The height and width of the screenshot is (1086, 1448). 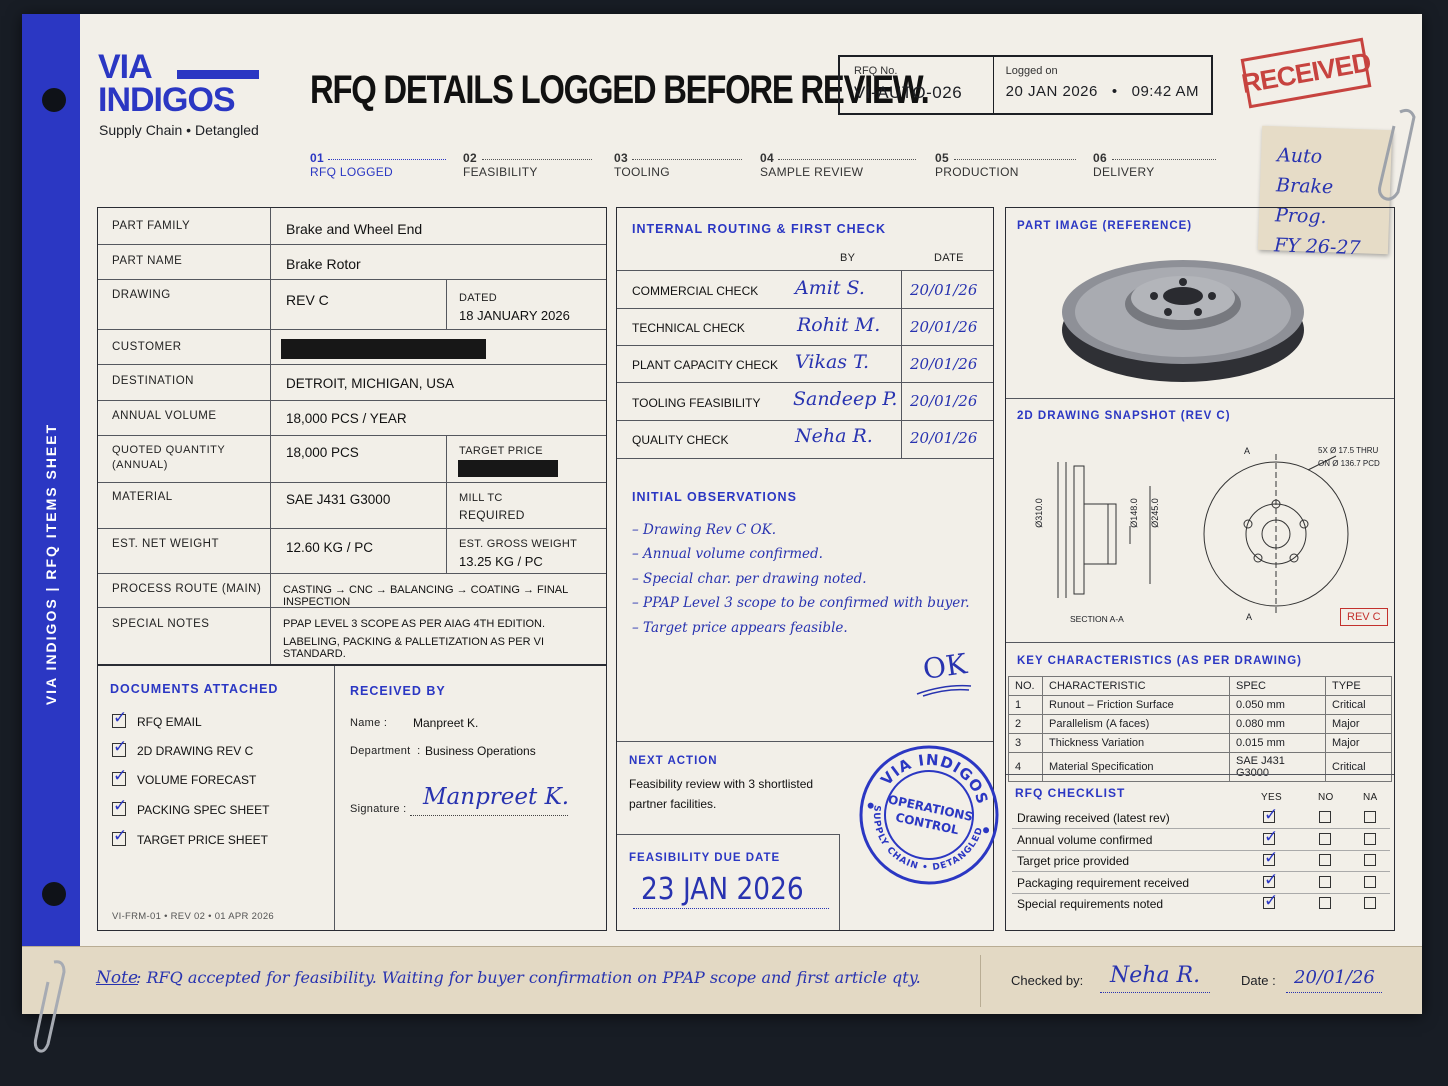 I want to click on checklist-item: Special requirements noted, so click(x=1090, y=904).